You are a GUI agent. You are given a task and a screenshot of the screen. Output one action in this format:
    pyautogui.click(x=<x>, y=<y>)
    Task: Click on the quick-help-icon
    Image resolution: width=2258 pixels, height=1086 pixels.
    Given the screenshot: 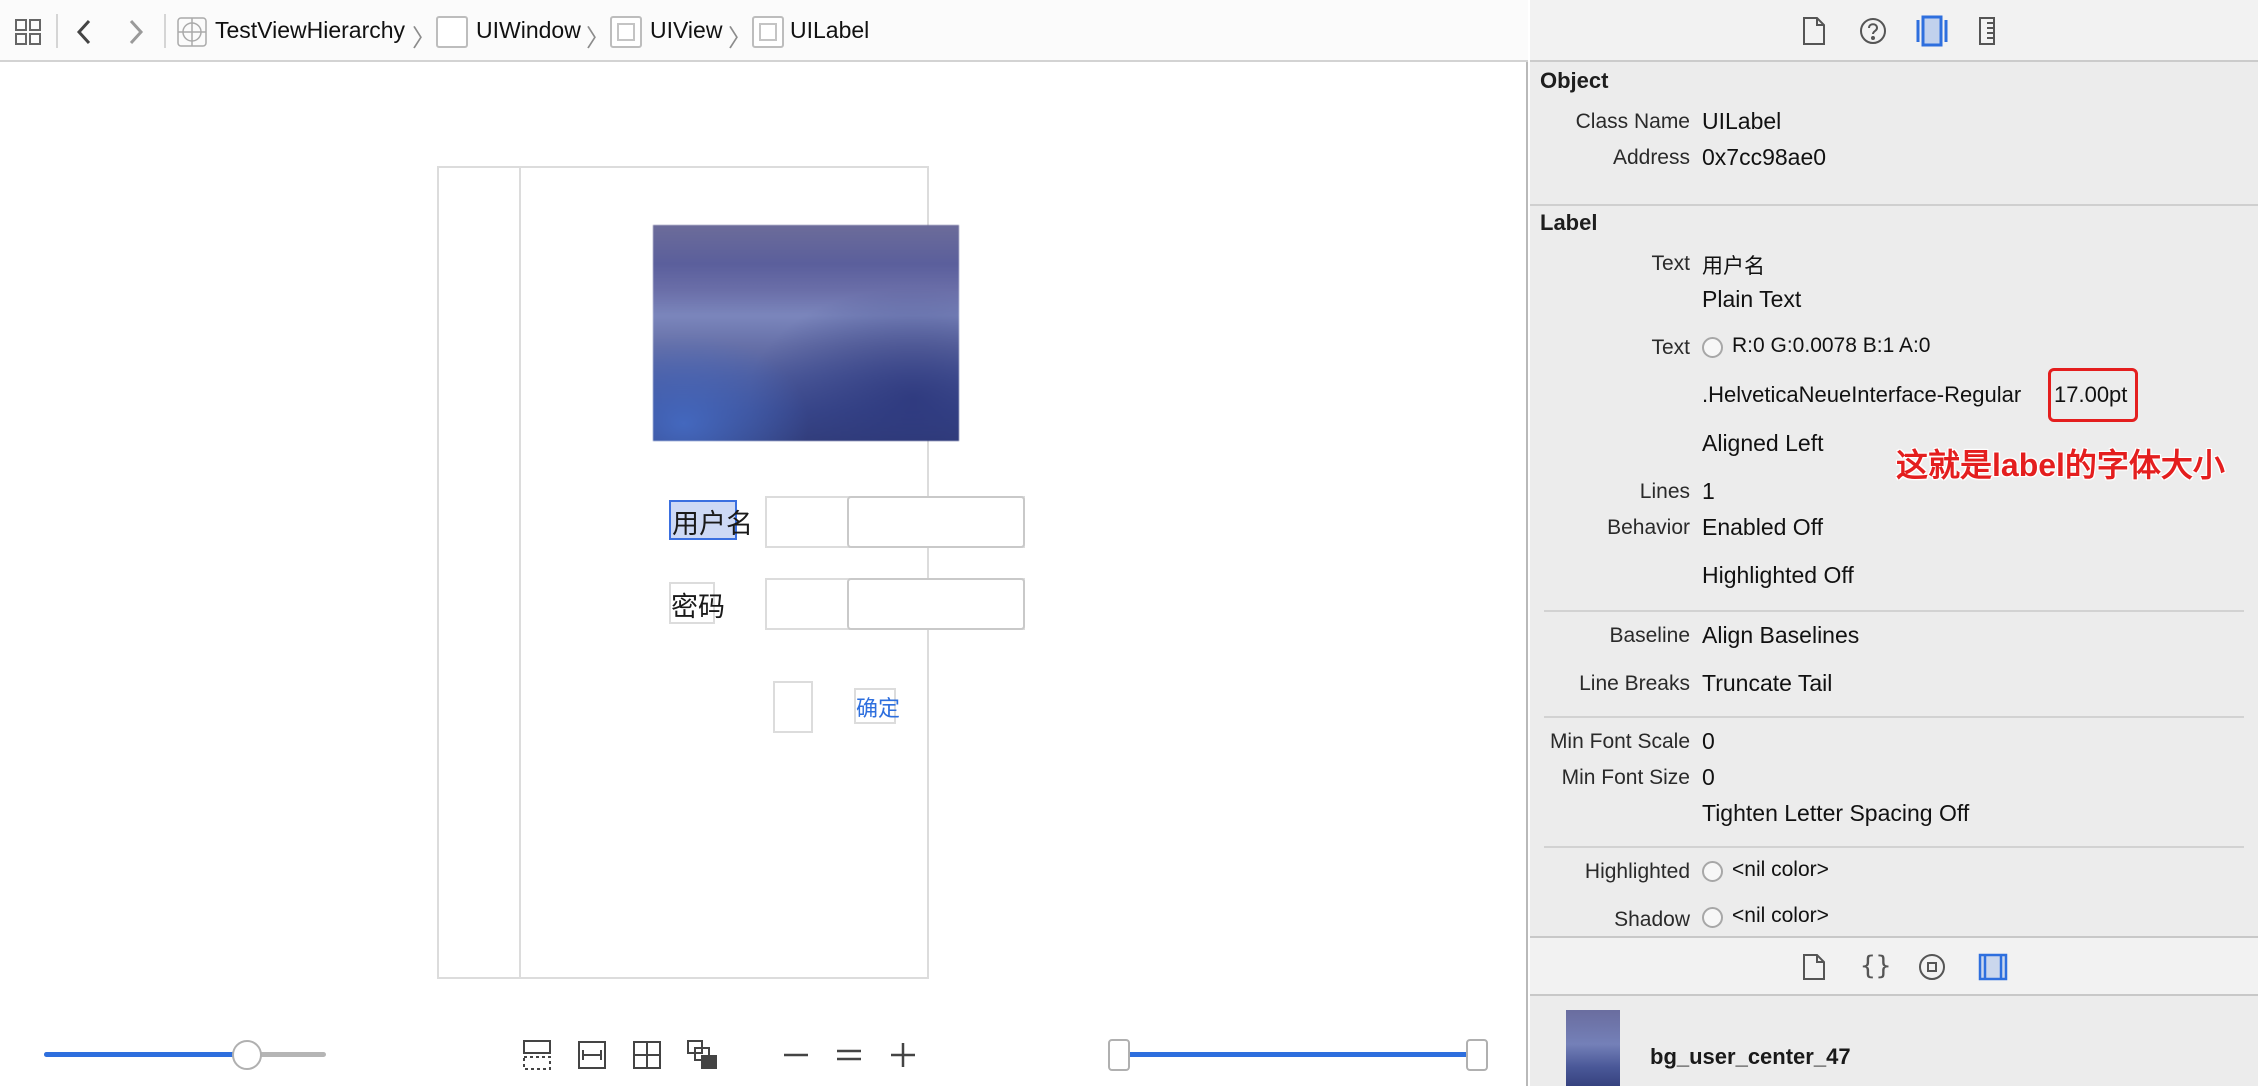 What is the action you would take?
    pyautogui.click(x=1873, y=33)
    